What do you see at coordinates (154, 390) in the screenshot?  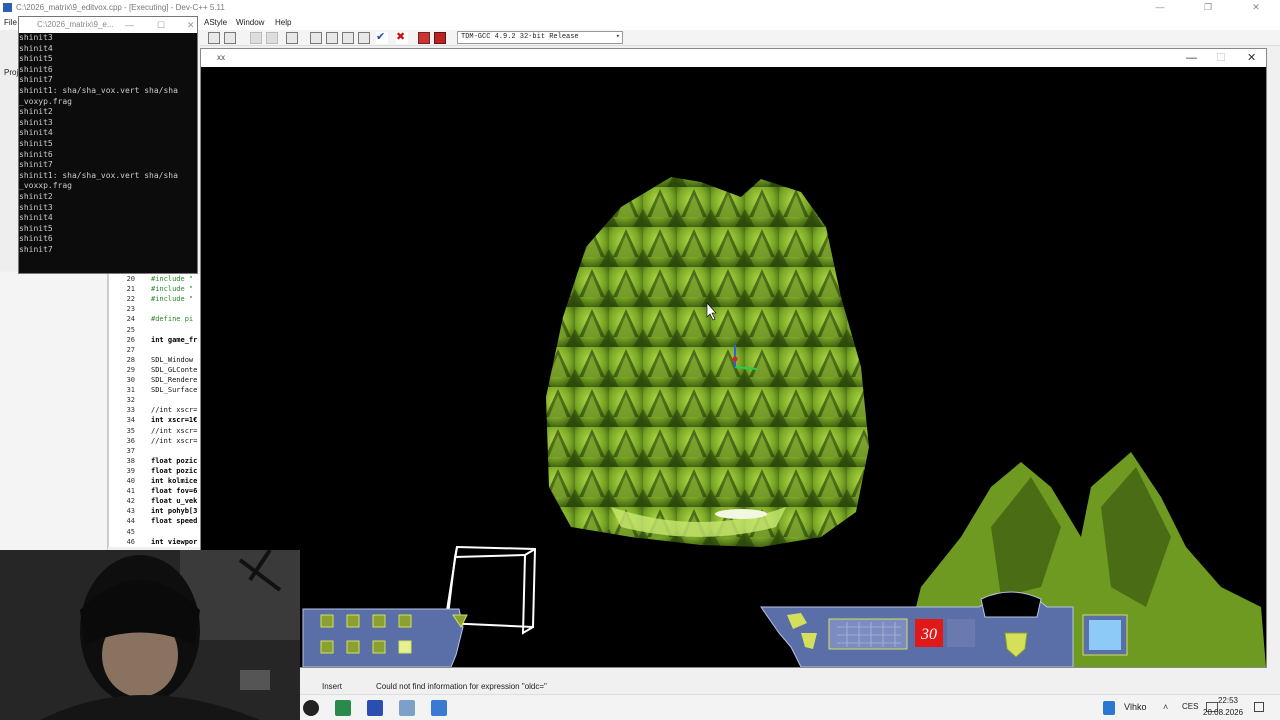 I see `code-line: 31 SDL_Surface` at bounding box center [154, 390].